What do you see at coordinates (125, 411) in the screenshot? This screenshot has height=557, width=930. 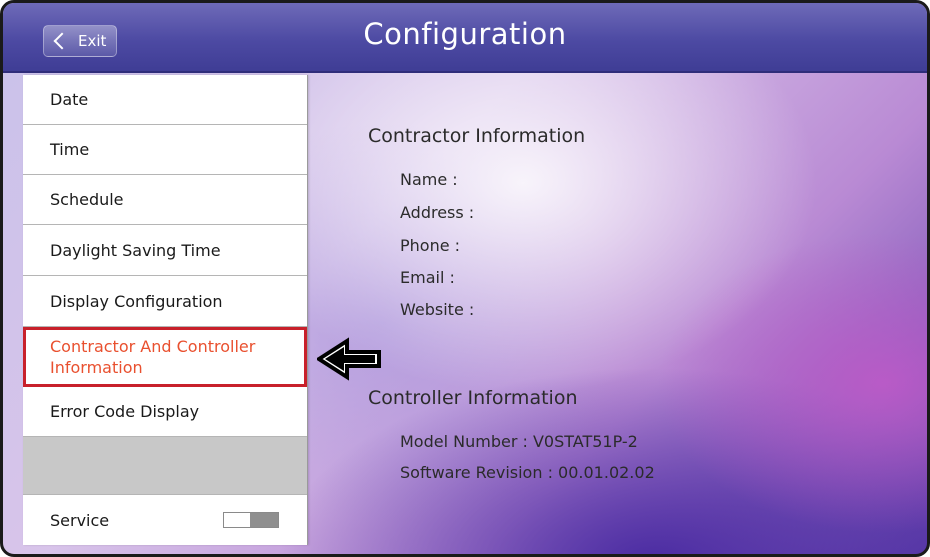 I see `menu-item-label: Error Code Display` at bounding box center [125, 411].